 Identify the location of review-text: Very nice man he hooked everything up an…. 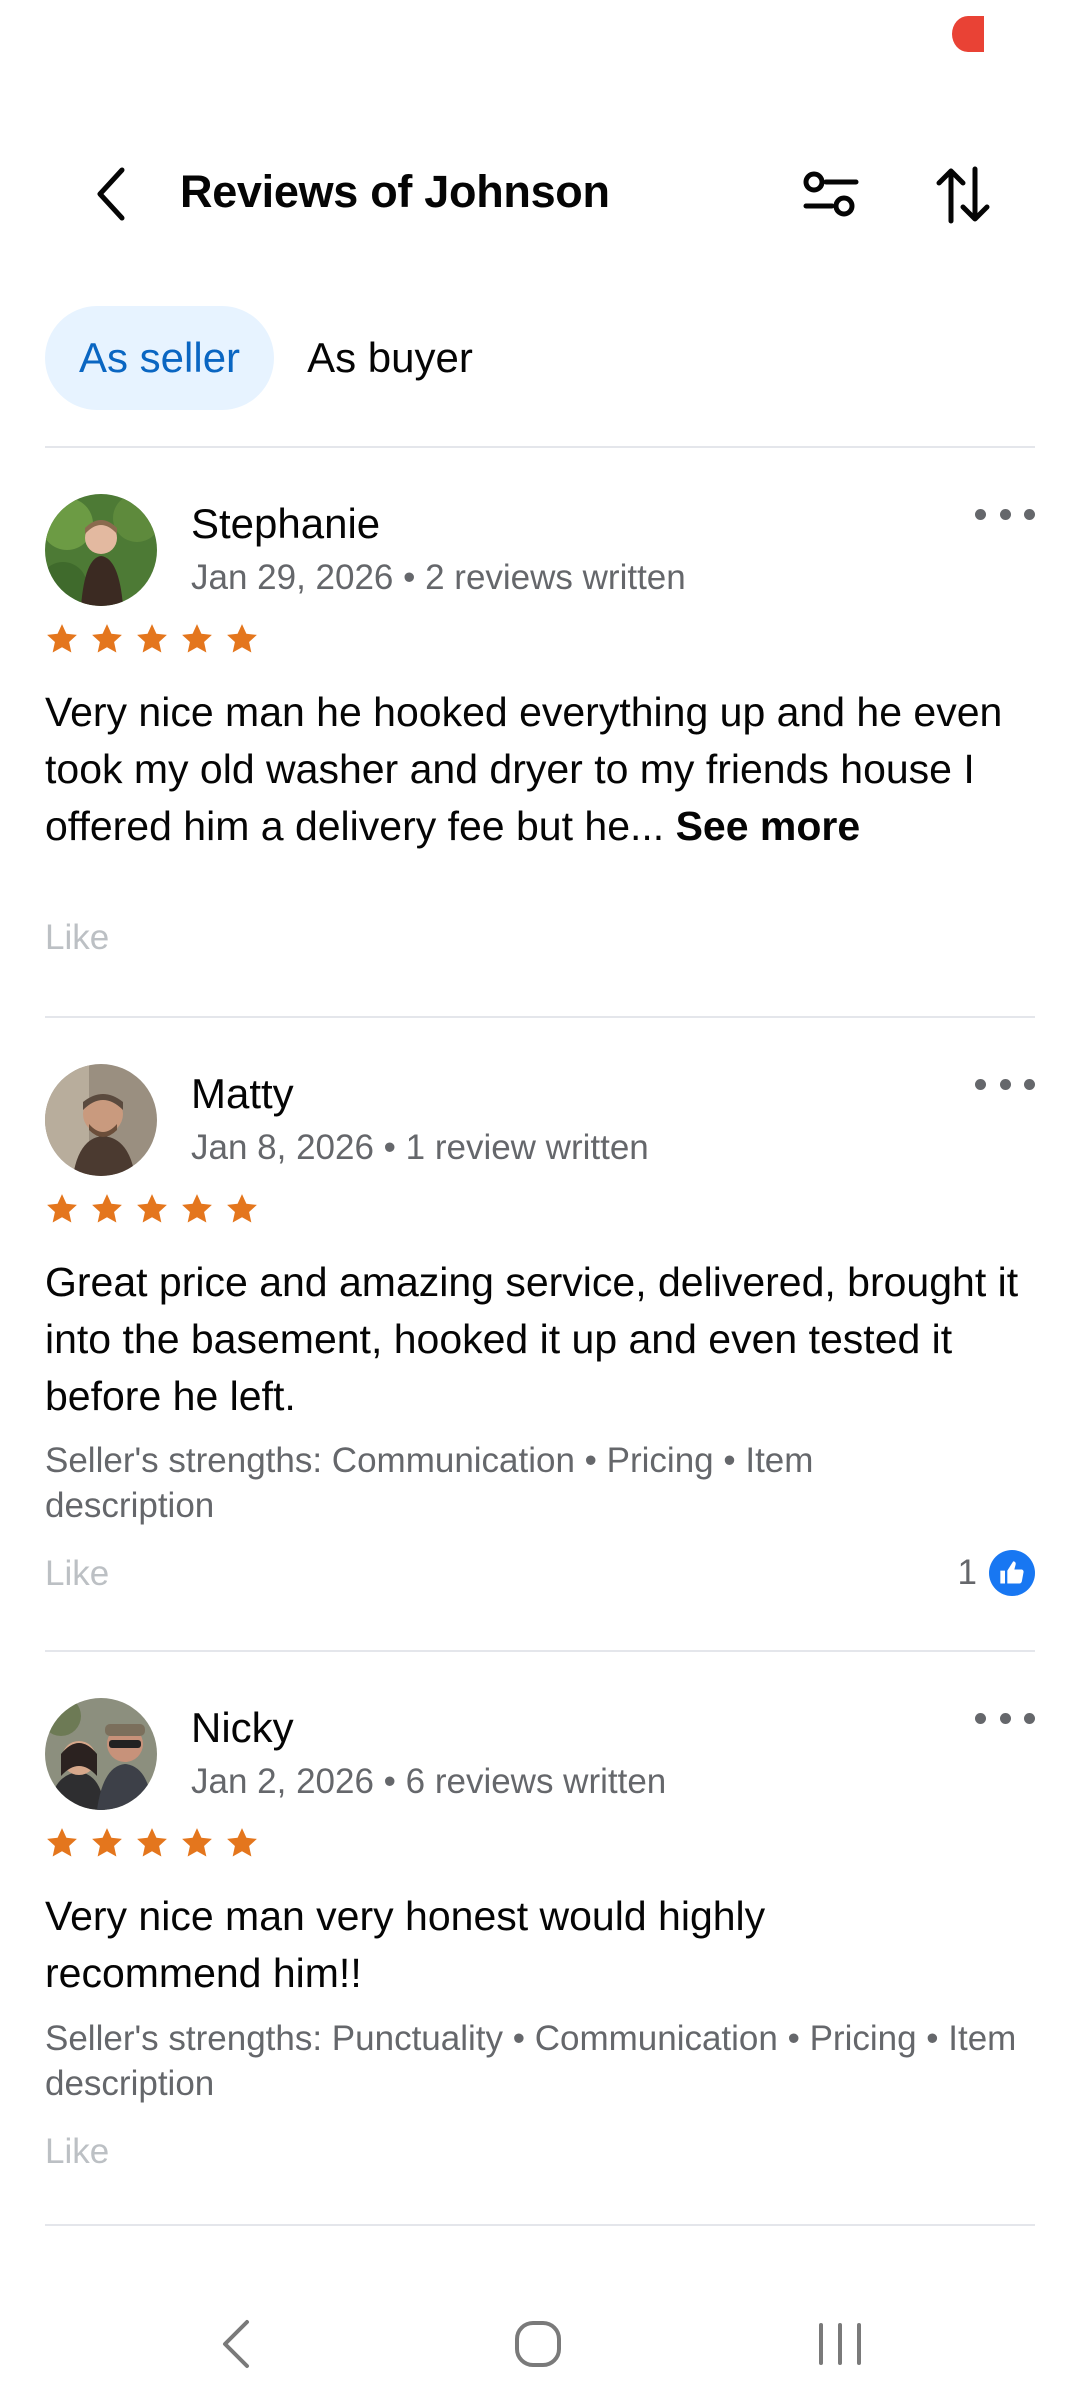
(540, 769).